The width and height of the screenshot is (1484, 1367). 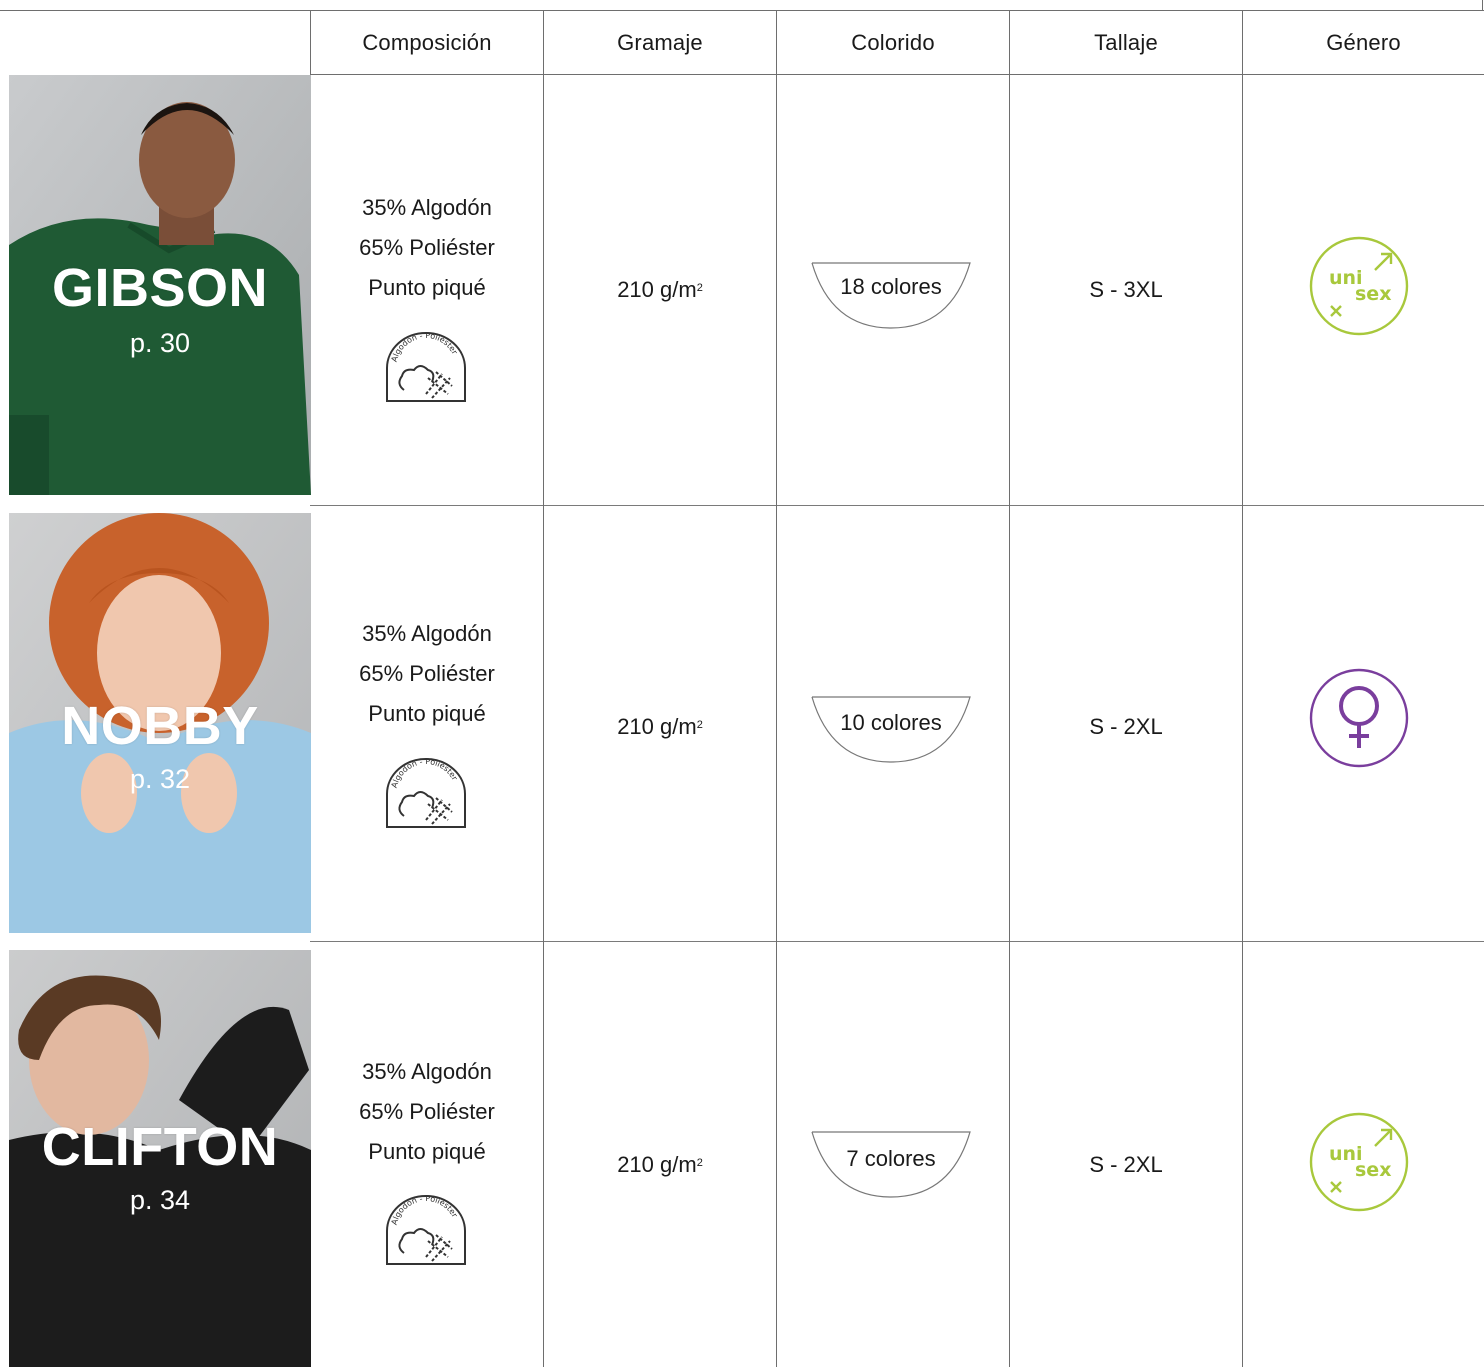 What do you see at coordinates (891, 286) in the screenshot?
I see `color-count: 18 colores` at bounding box center [891, 286].